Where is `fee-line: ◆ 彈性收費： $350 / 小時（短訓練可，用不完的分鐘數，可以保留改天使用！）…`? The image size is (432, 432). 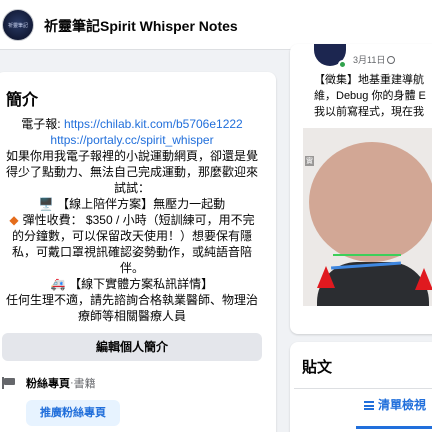 fee-line: ◆ 彈性收費： $350 / 小時（短訓練可，用不完的分鐘數，可以保留改天使用！）… is located at coordinates (132, 244).